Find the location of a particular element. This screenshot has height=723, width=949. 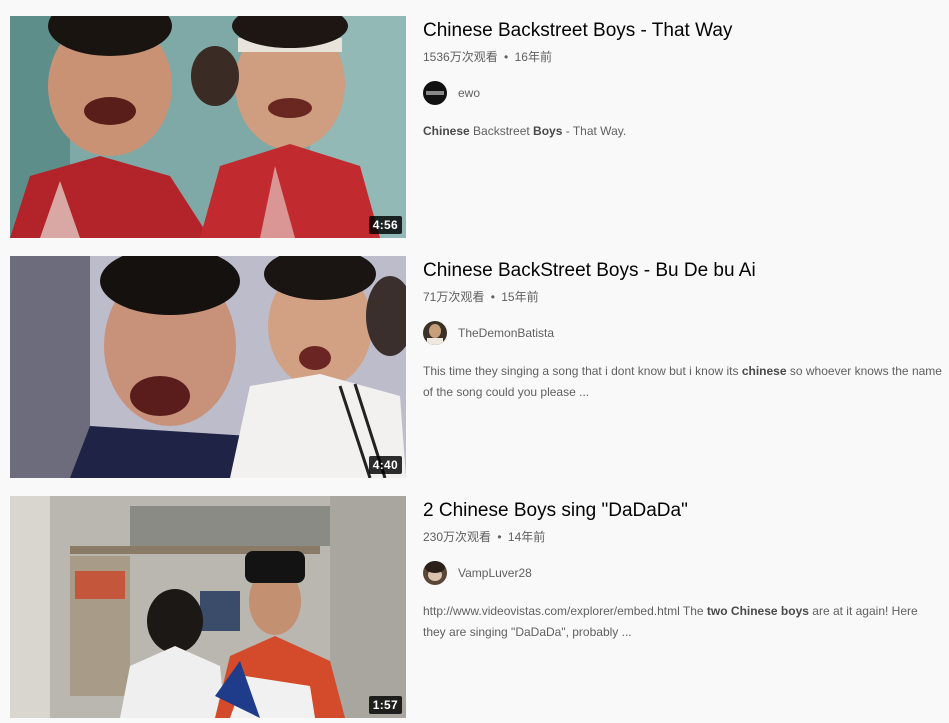

video-title: 2 Chinese Boys sing "DaDaDa" is located at coordinates (683, 511).